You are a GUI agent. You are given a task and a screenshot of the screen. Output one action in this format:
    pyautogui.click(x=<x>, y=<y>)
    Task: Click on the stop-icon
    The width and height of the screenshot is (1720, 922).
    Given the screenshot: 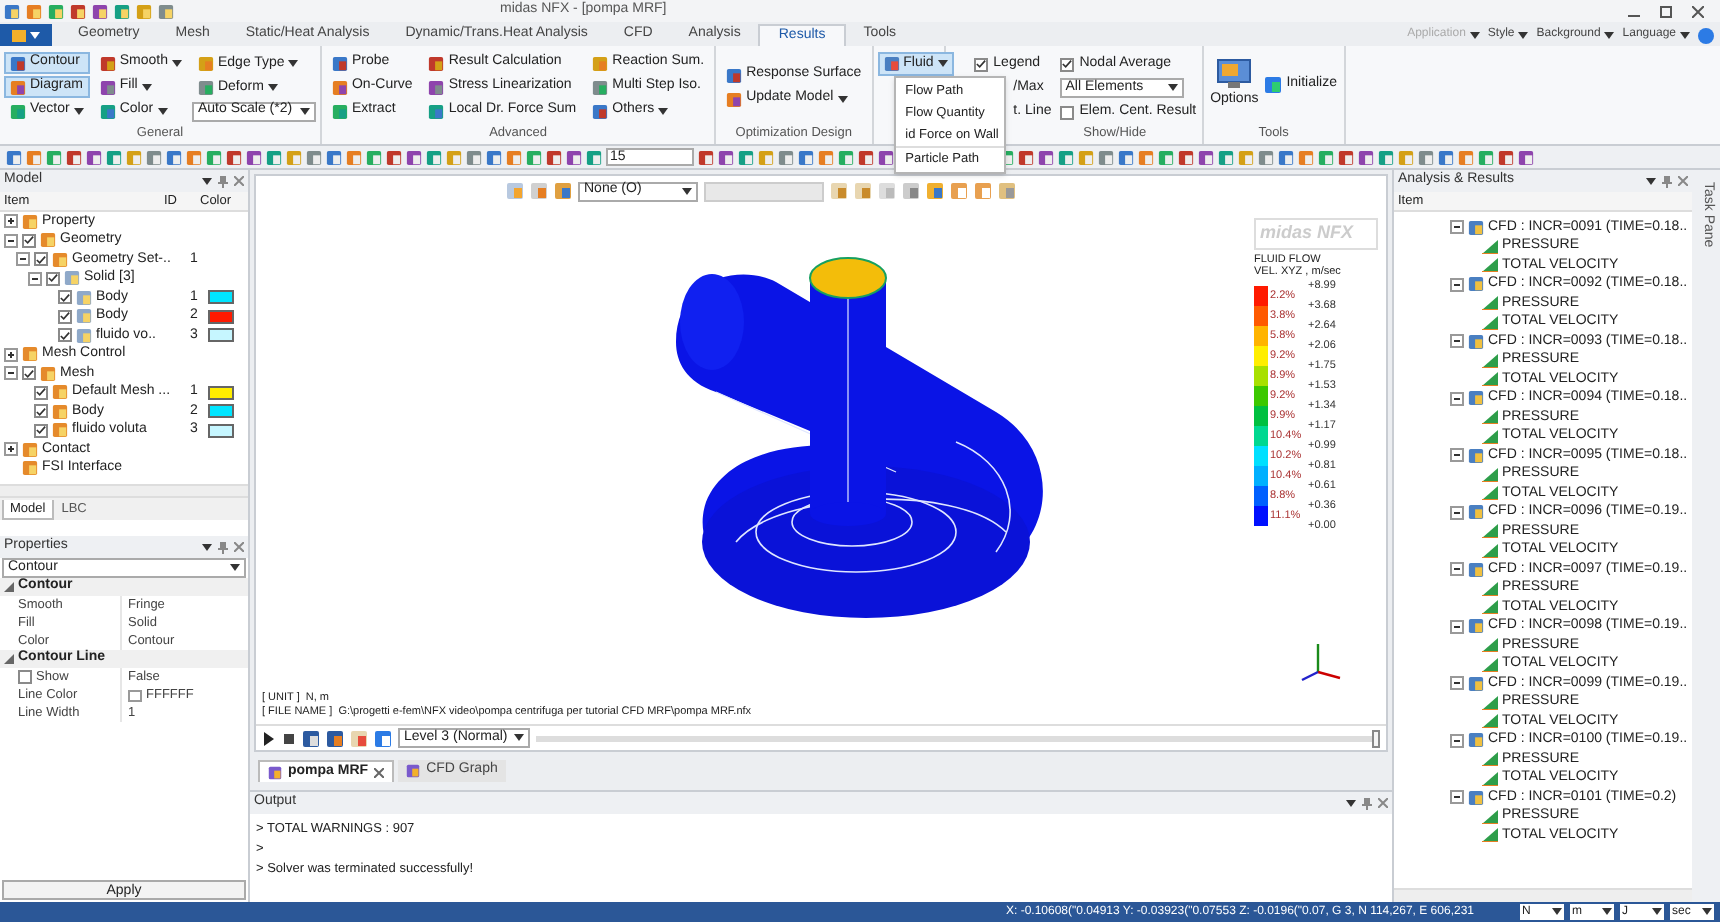 What is the action you would take?
    pyautogui.click(x=289, y=738)
    